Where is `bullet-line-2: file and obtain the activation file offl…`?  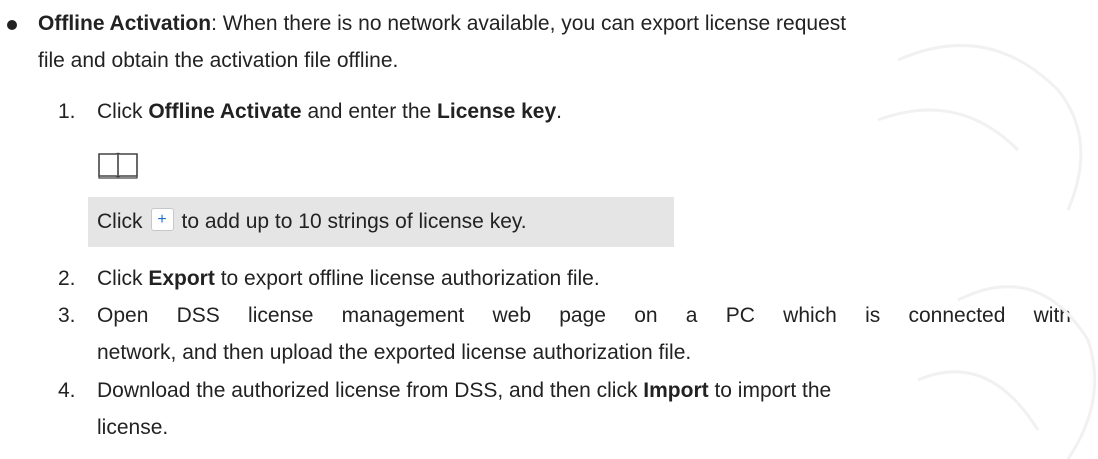 bullet-line-2: file and obtain the activation file offl… is located at coordinates (218, 60).